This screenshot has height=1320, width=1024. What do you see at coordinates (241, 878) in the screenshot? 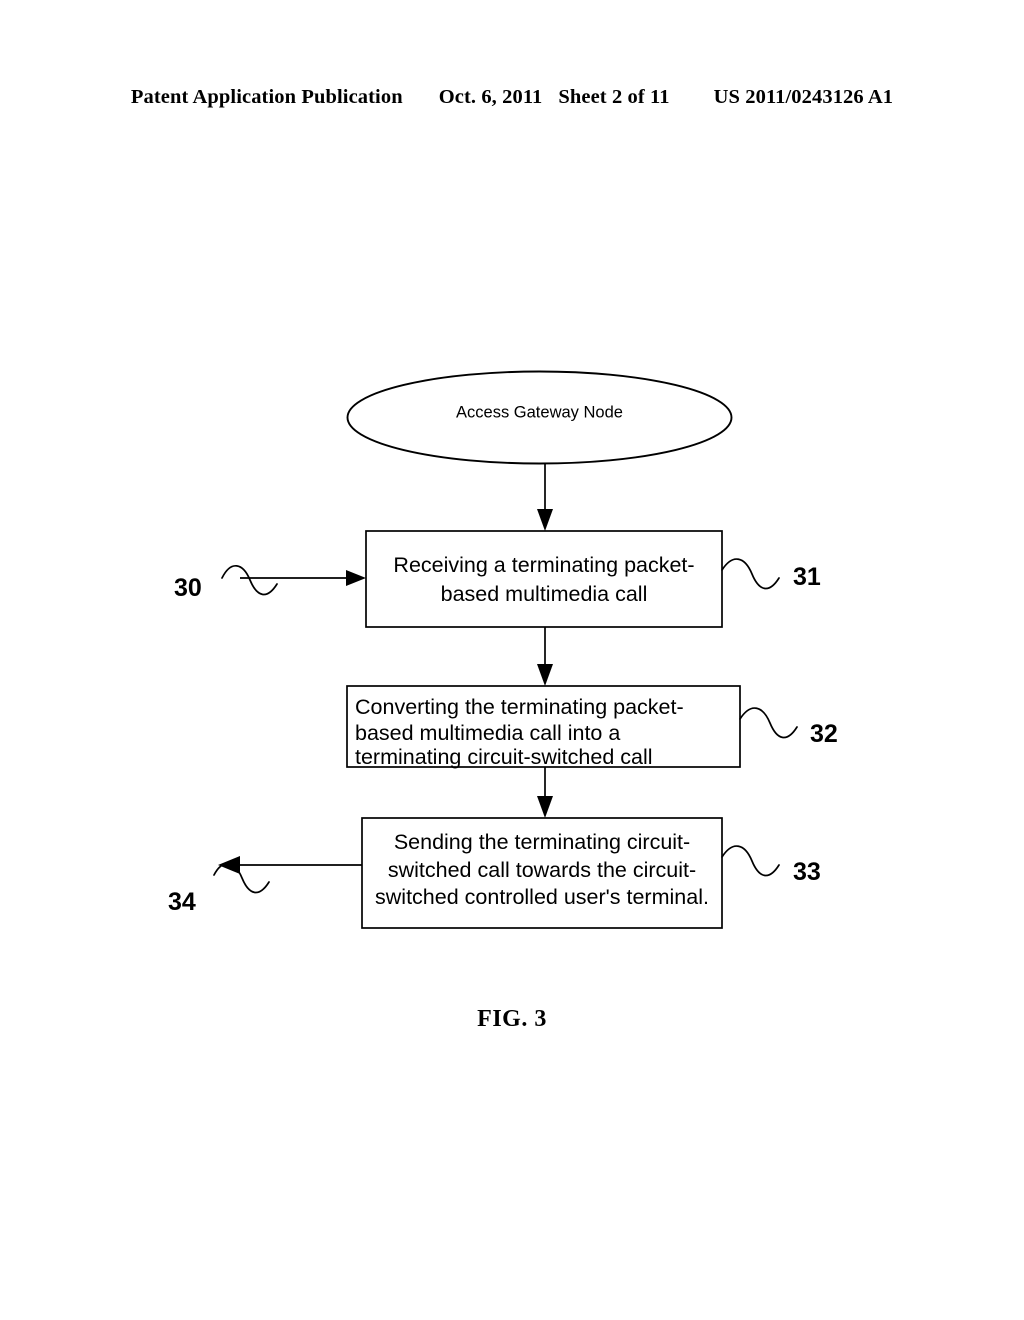
I see `ref-34-squiggle` at bounding box center [241, 878].